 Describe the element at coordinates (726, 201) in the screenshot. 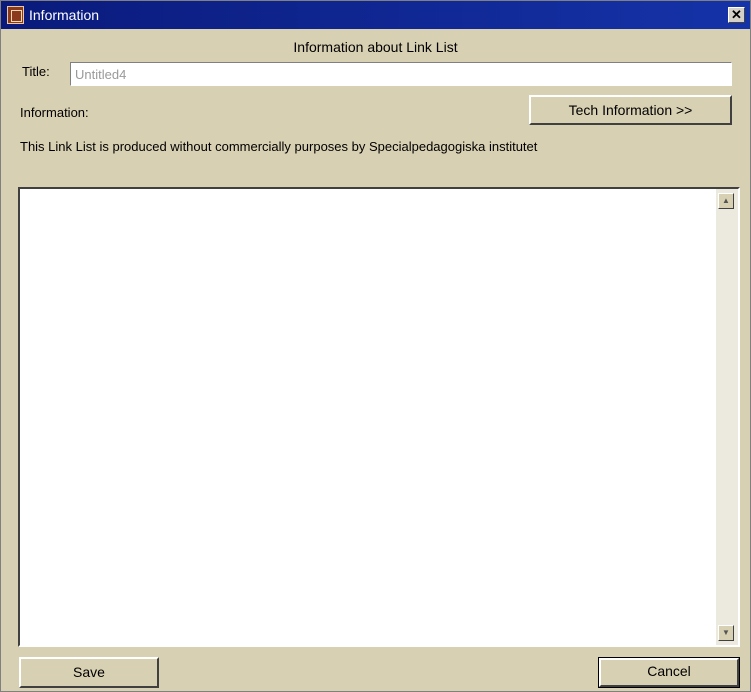

I see `scroll-up-arrow-icon: ▲` at that location.